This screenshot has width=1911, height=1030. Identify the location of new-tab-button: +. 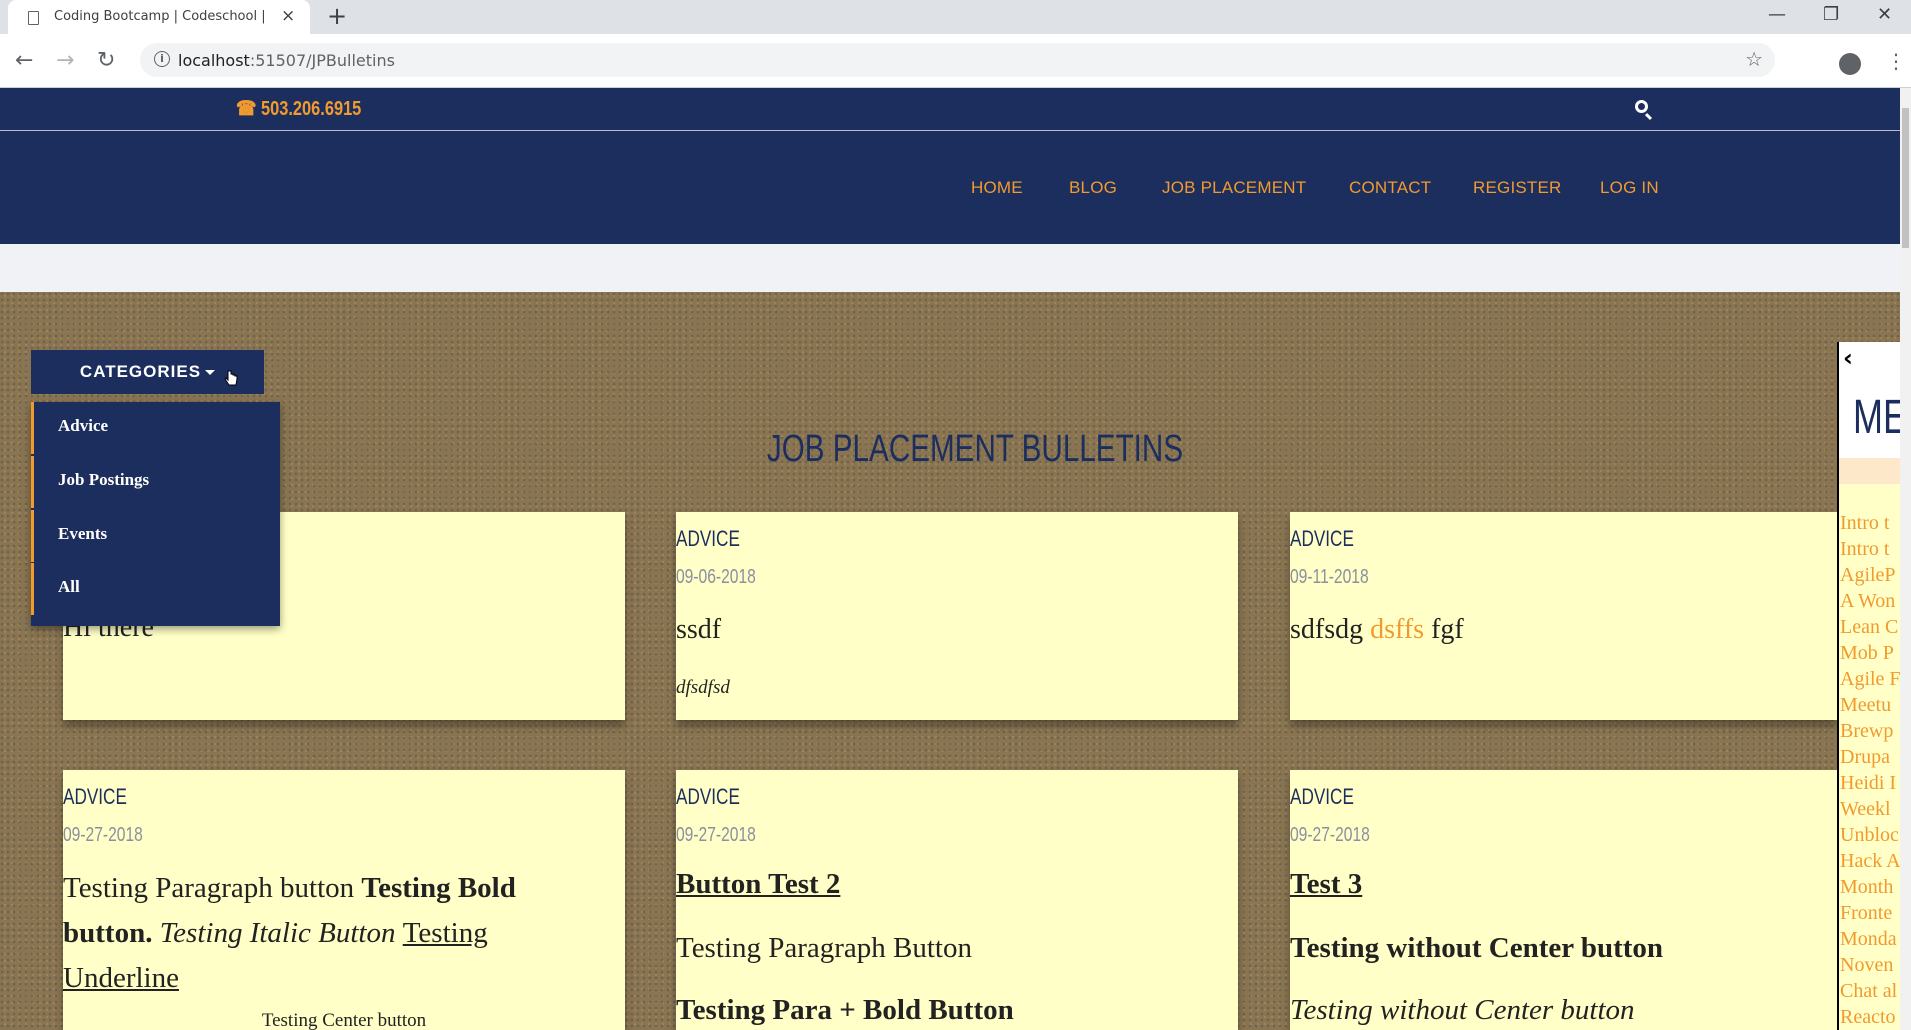
(337, 16).